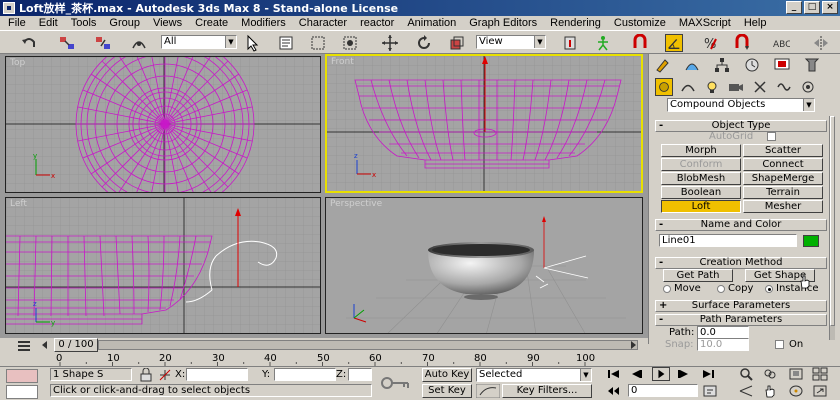  I want to click on viewport-label: Left, so click(18, 204).